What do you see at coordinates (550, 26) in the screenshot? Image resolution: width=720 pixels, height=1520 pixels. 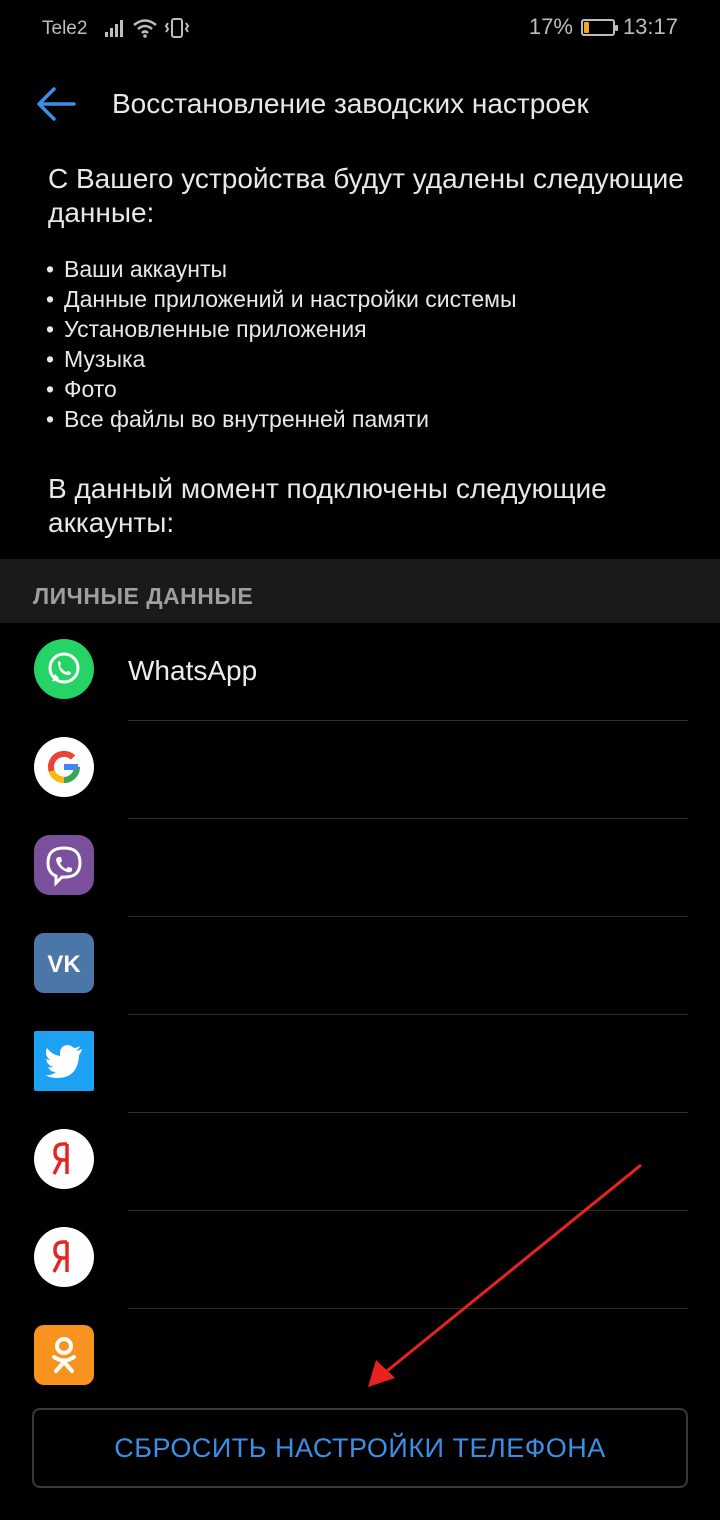 I see `battery-percent: 17%` at bounding box center [550, 26].